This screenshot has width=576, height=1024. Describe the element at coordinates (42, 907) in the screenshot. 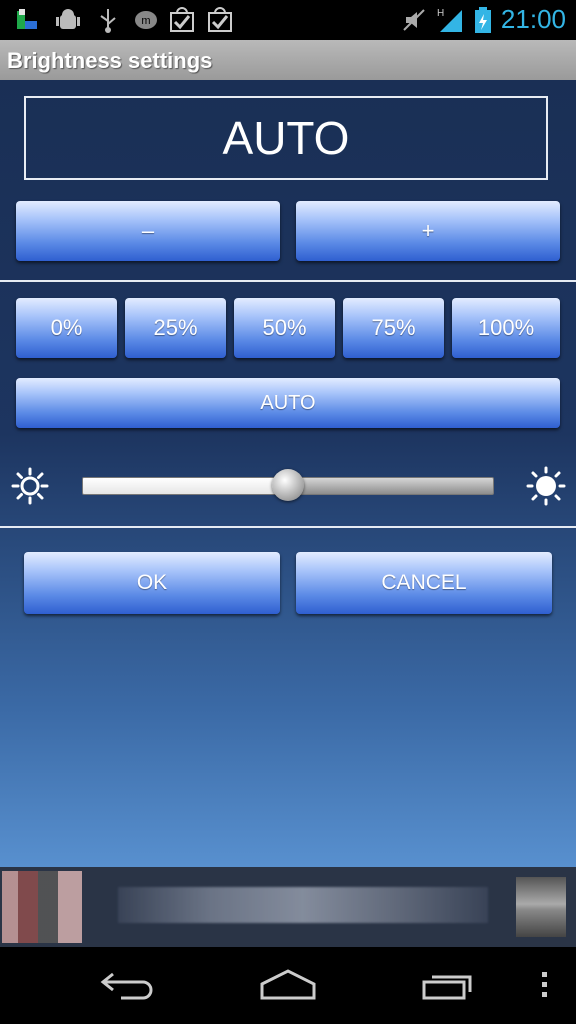

I see `ad-image` at that location.